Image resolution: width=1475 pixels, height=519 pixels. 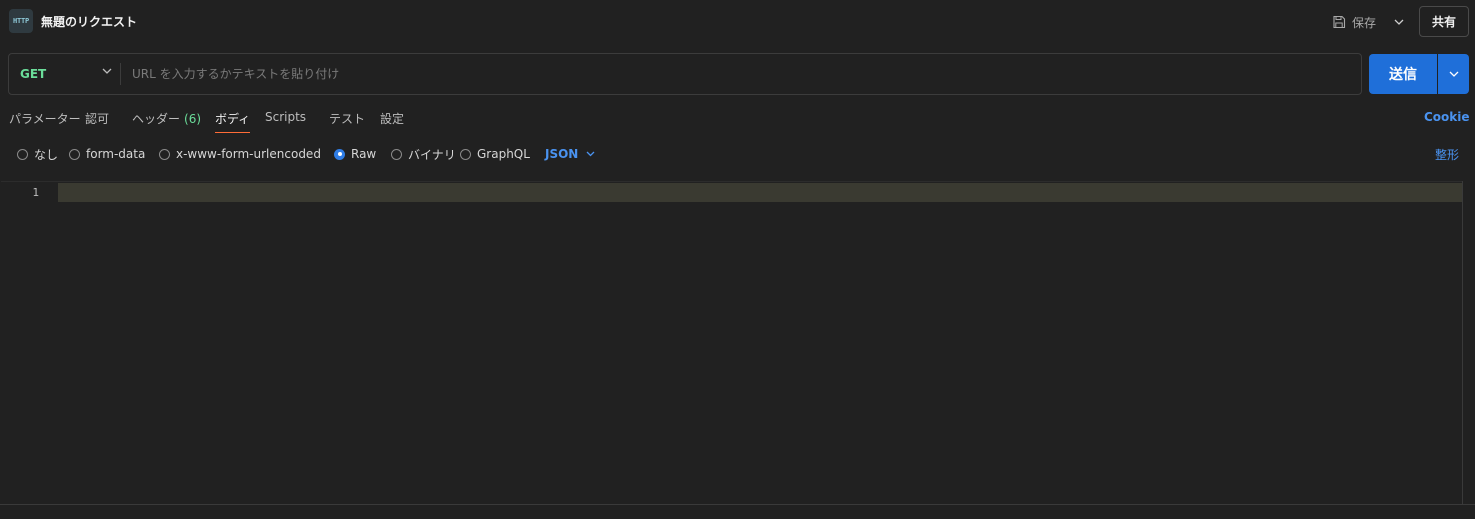 What do you see at coordinates (432, 154) in the screenshot?
I see `radio-label: バイナリ` at bounding box center [432, 154].